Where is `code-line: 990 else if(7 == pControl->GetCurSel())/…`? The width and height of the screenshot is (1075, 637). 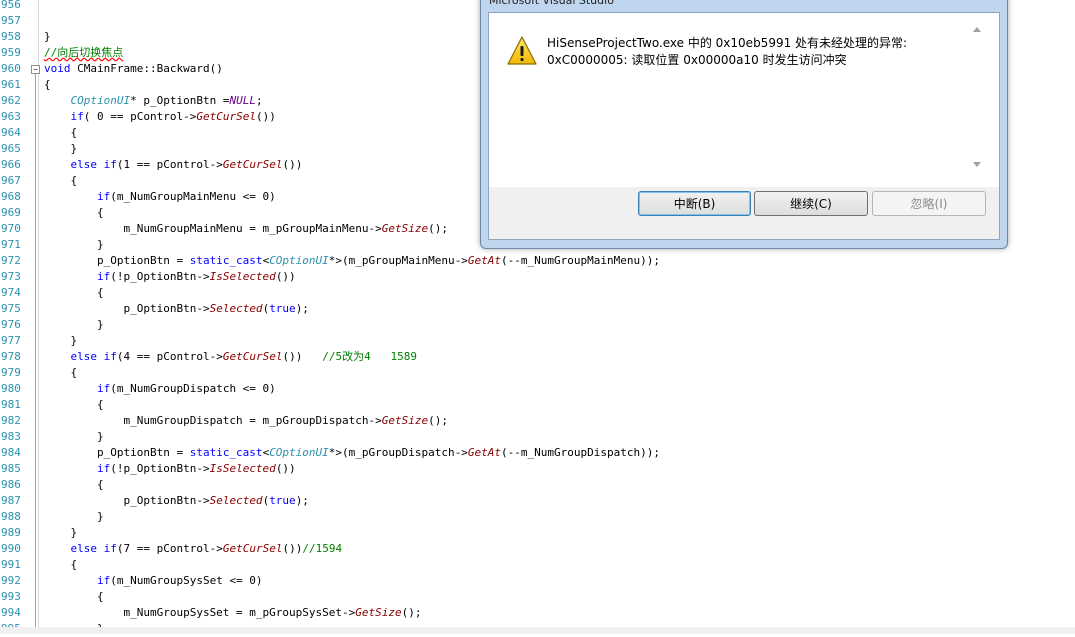
code-line: 990 else if(7 == pControl->GetCurSel())/… is located at coordinates (537, 549).